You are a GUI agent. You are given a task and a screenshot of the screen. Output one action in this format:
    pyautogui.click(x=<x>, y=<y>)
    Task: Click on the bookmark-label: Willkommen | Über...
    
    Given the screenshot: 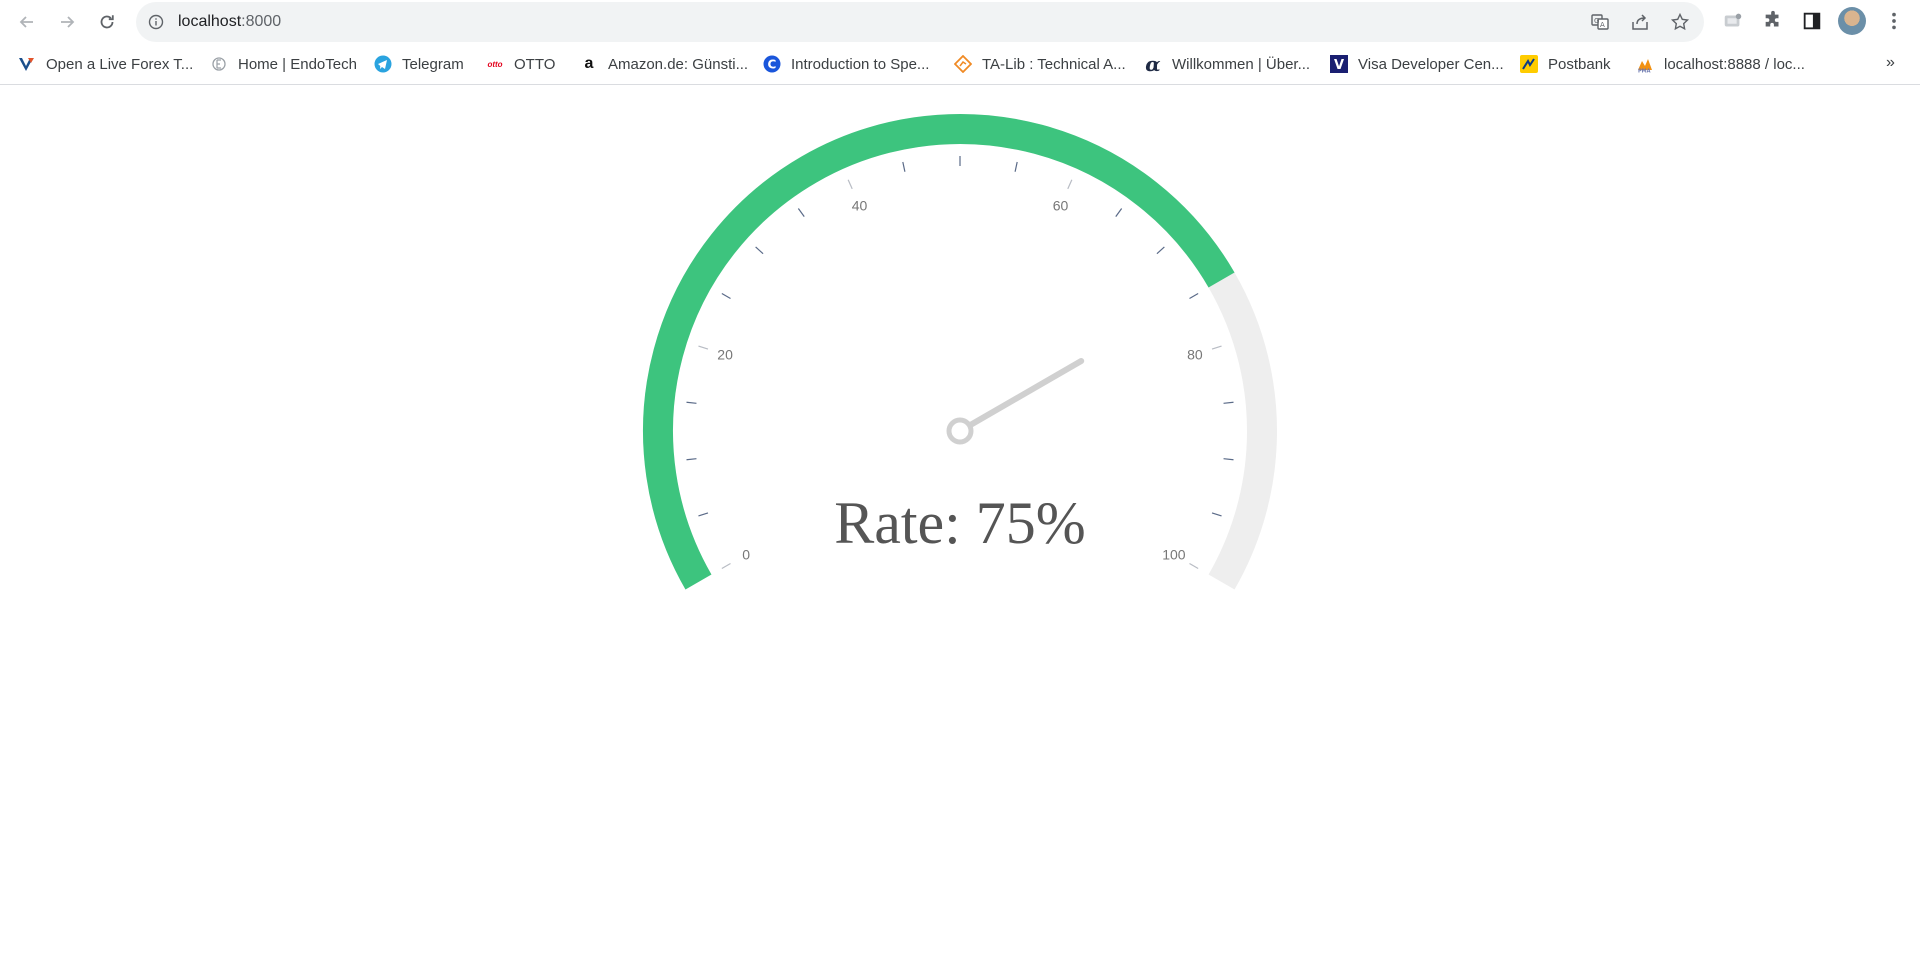 What is the action you would take?
    pyautogui.click(x=1241, y=64)
    